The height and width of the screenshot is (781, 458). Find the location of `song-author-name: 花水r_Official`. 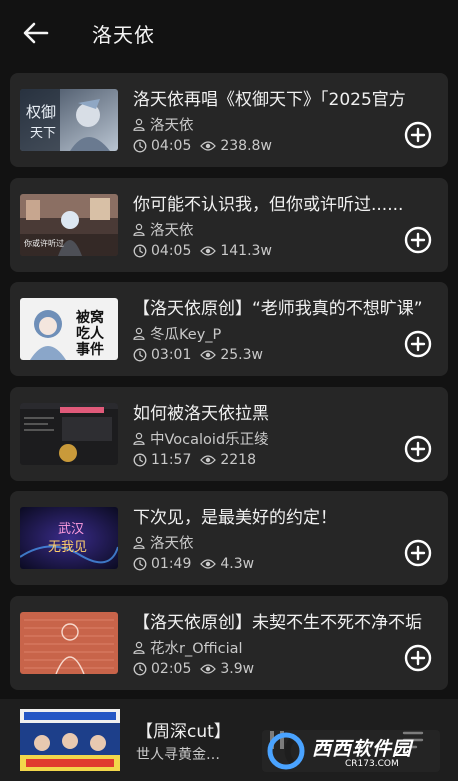

song-author-name: 花水r_Official is located at coordinates (196, 648).